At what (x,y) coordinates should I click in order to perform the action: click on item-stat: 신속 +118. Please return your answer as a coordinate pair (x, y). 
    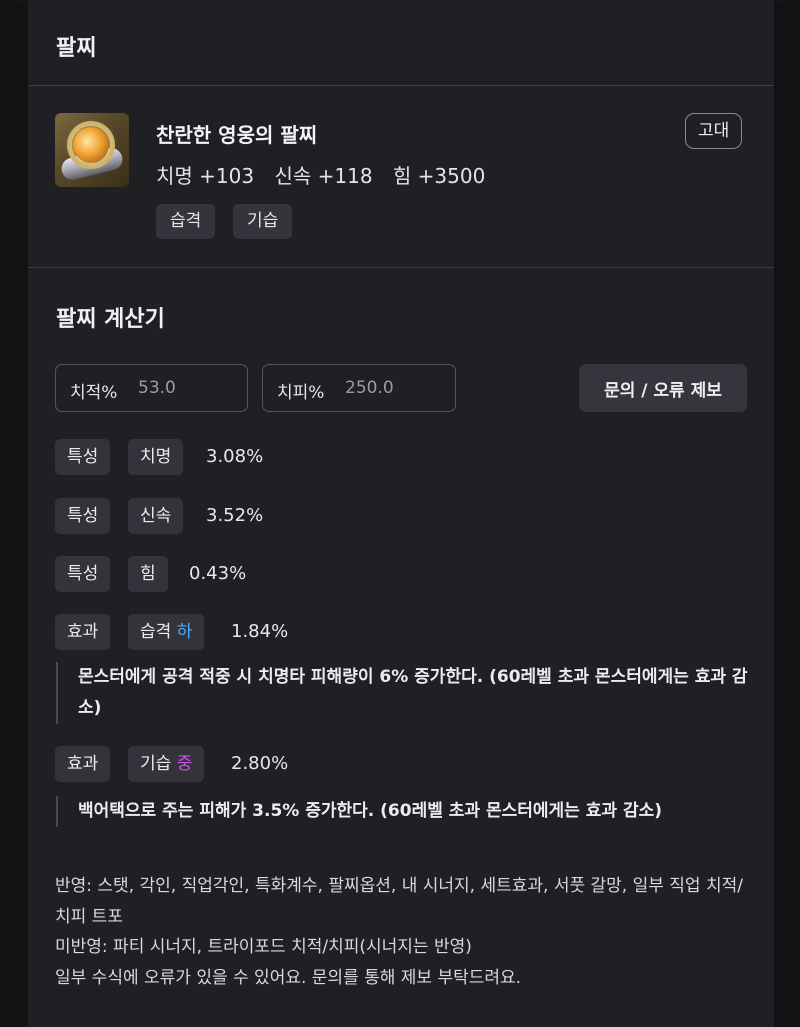
    Looking at the image, I should click on (323, 176).